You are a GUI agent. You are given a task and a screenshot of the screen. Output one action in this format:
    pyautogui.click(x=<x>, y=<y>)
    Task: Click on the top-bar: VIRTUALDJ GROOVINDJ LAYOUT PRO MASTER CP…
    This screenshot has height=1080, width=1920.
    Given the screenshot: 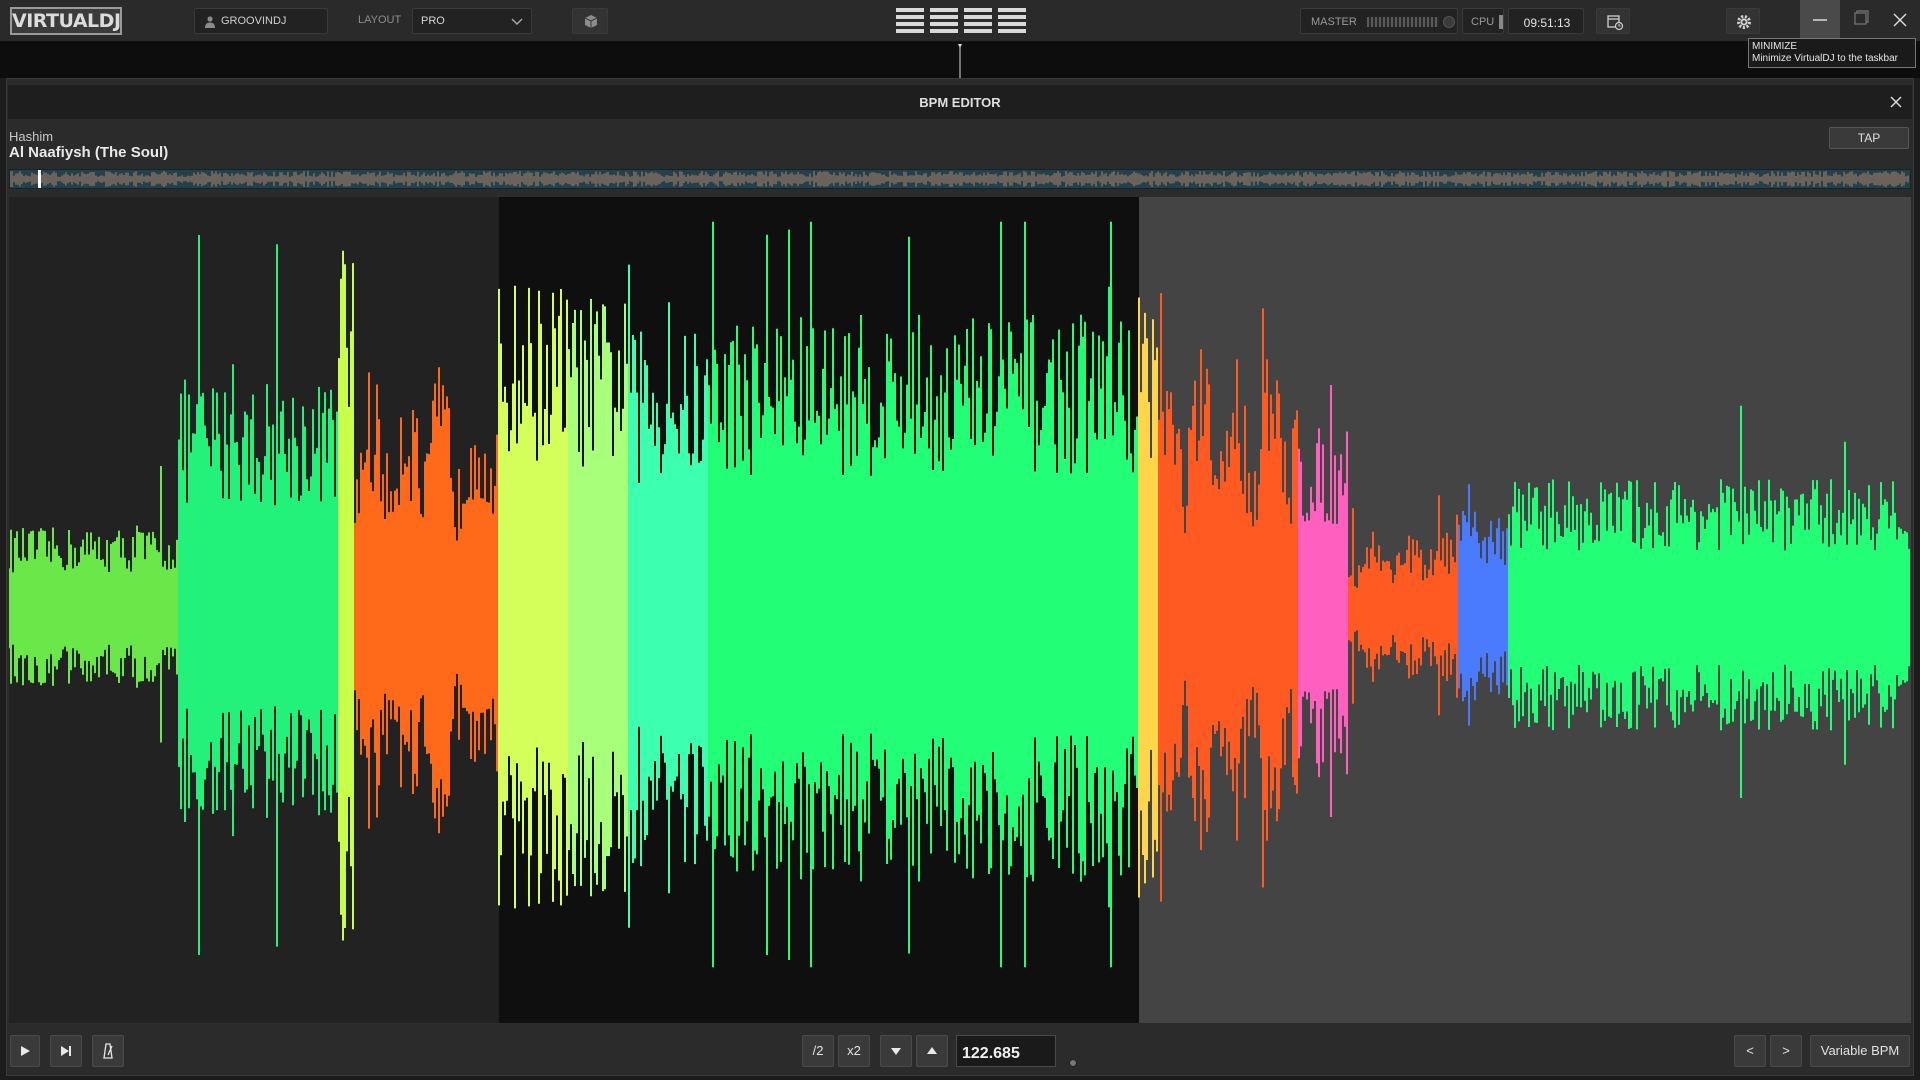 What is the action you would take?
    pyautogui.click(x=960, y=21)
    